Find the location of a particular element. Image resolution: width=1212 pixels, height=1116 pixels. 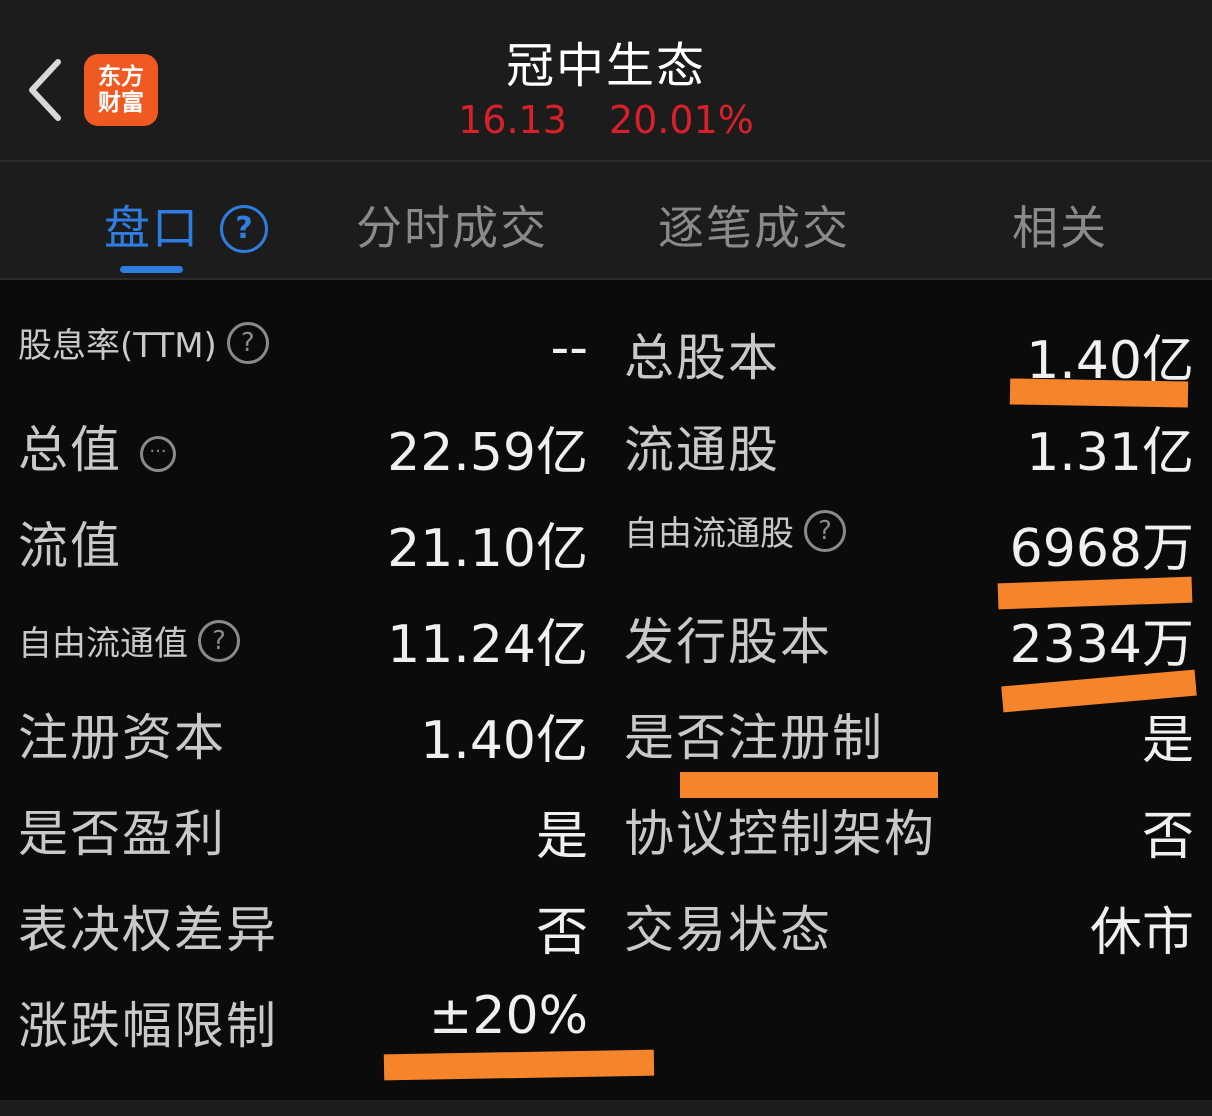

tab-pankou: 盘口? is located at coordinates (186, 225).